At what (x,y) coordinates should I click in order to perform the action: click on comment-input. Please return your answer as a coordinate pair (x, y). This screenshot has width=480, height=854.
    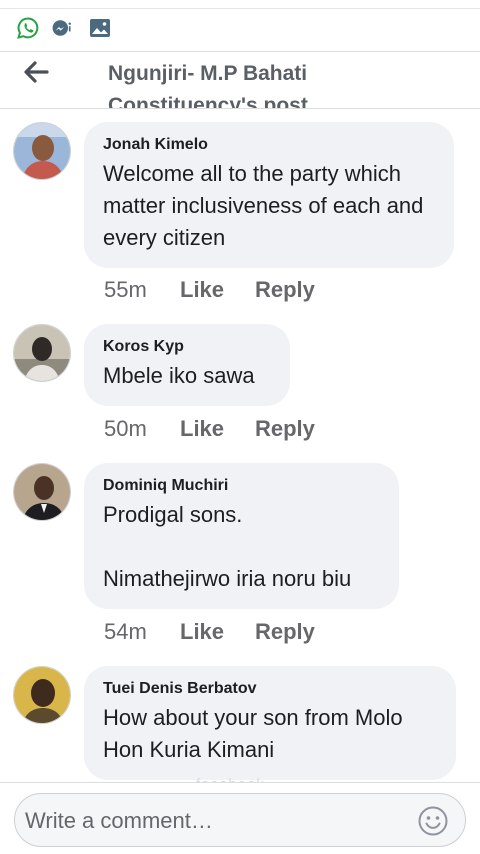
    Looking at the image, I should click on (215, 821).